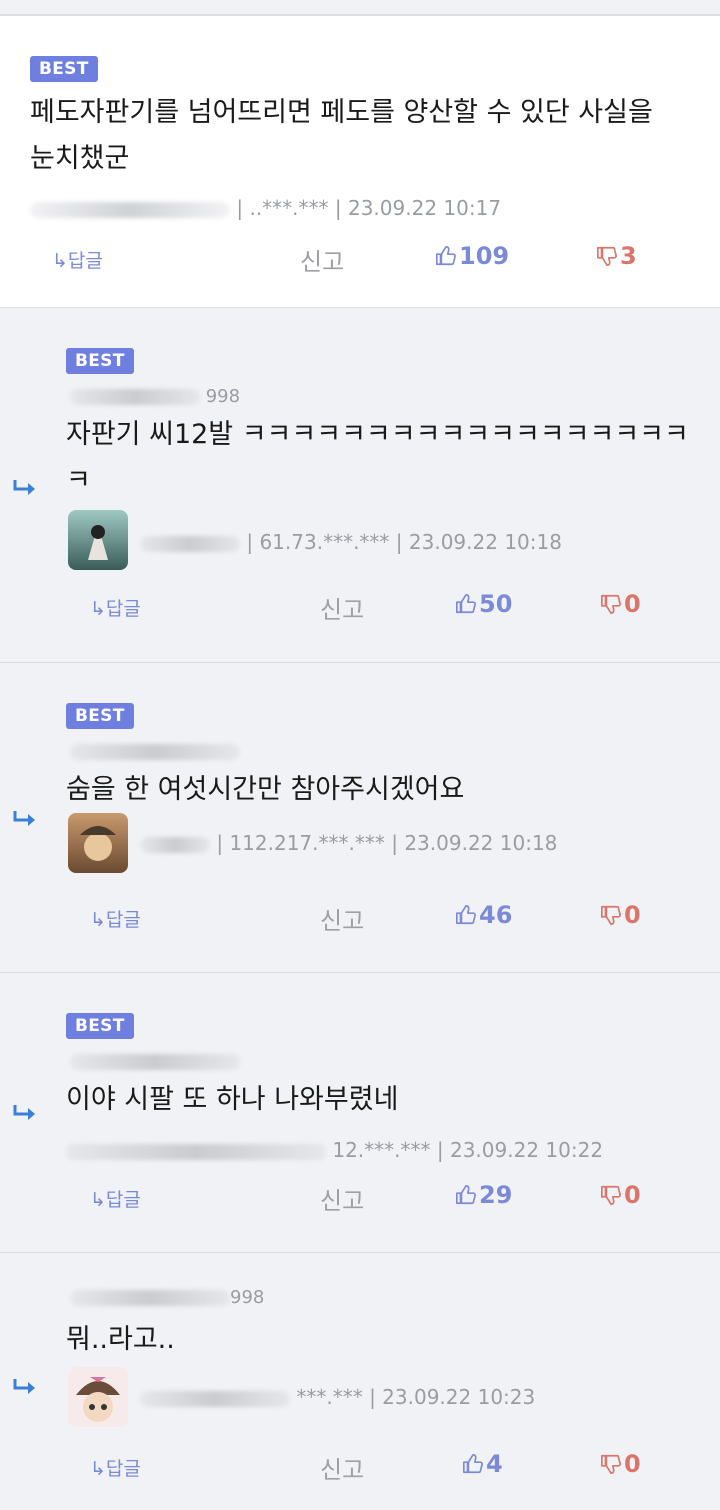 This screenshot has width=720, height=1510. What do you see at coordinates (628, 256) in the screenshot?
I see `downvote-count: 3` at bounding box center [628, 256].